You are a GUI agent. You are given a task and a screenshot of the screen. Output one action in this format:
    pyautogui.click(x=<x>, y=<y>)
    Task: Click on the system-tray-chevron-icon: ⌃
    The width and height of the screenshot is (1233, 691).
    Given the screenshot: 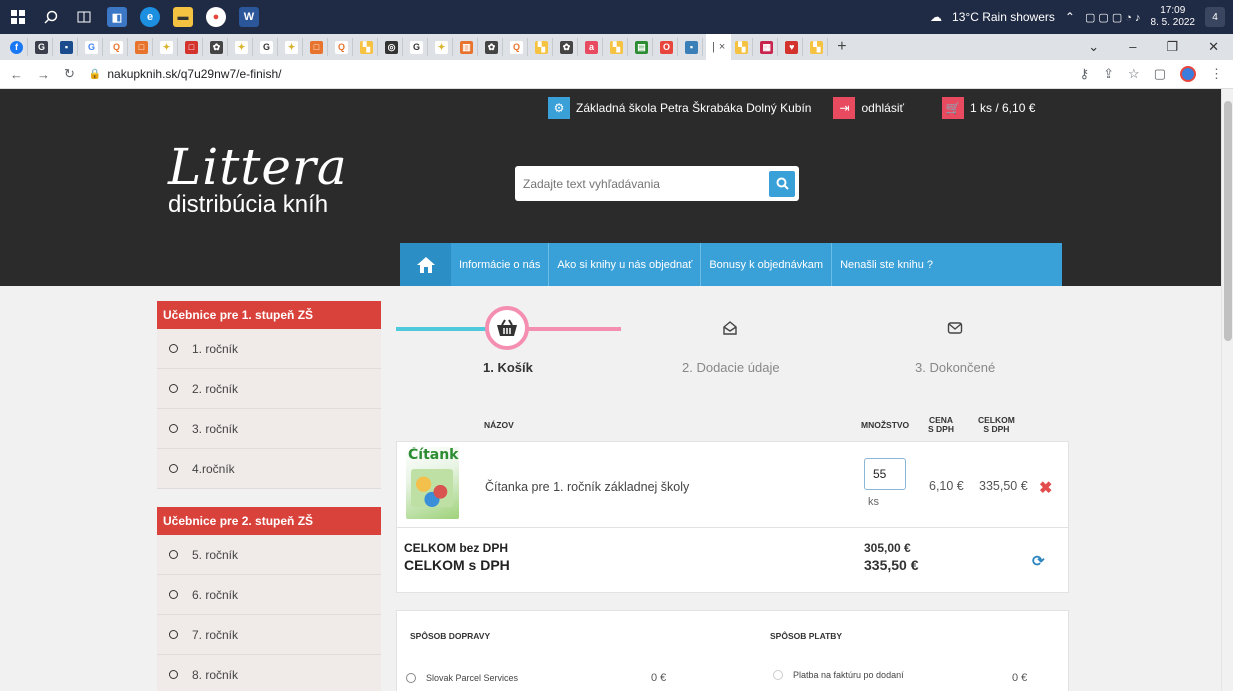 What is the action you would take?
    pyautogui.click(x=1070, y=17)
    